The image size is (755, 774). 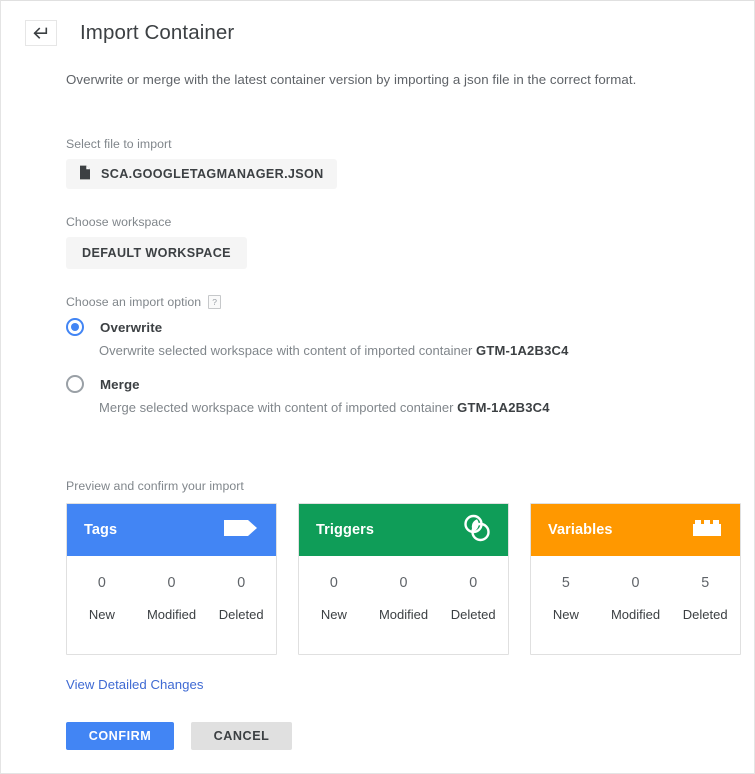 I want to click on card-header-variables: Variables, so click(x=635, y=530).